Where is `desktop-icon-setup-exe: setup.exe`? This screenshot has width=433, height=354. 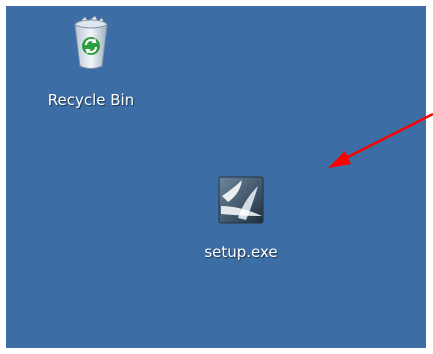 desktop-icon-setup-exe: setup.exe is located at coordinates (241, 218).